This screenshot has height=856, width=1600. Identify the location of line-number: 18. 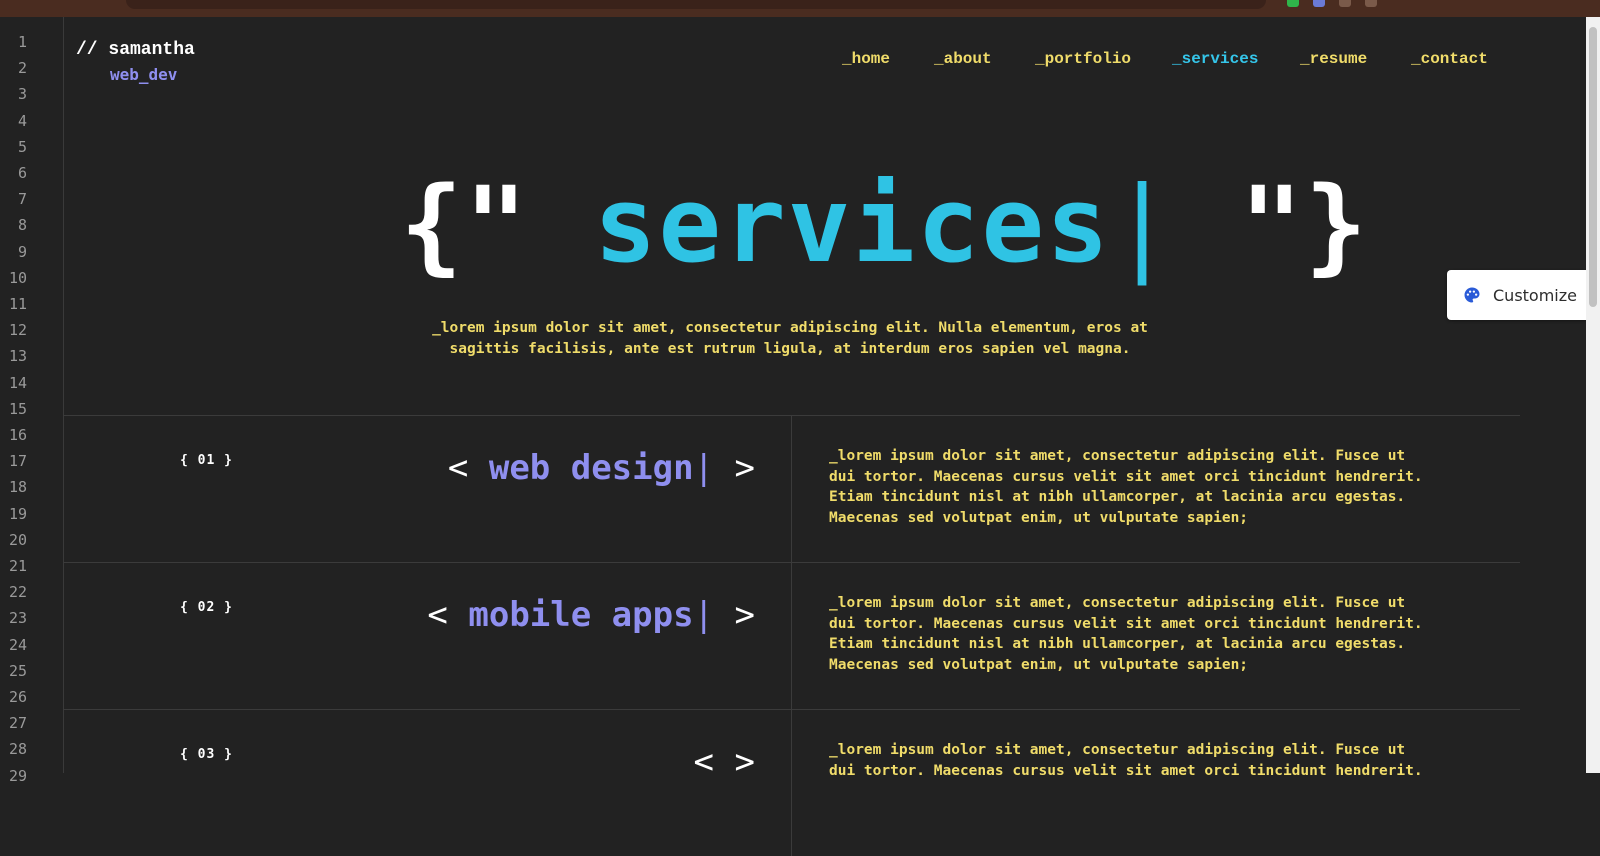
(17, 487).